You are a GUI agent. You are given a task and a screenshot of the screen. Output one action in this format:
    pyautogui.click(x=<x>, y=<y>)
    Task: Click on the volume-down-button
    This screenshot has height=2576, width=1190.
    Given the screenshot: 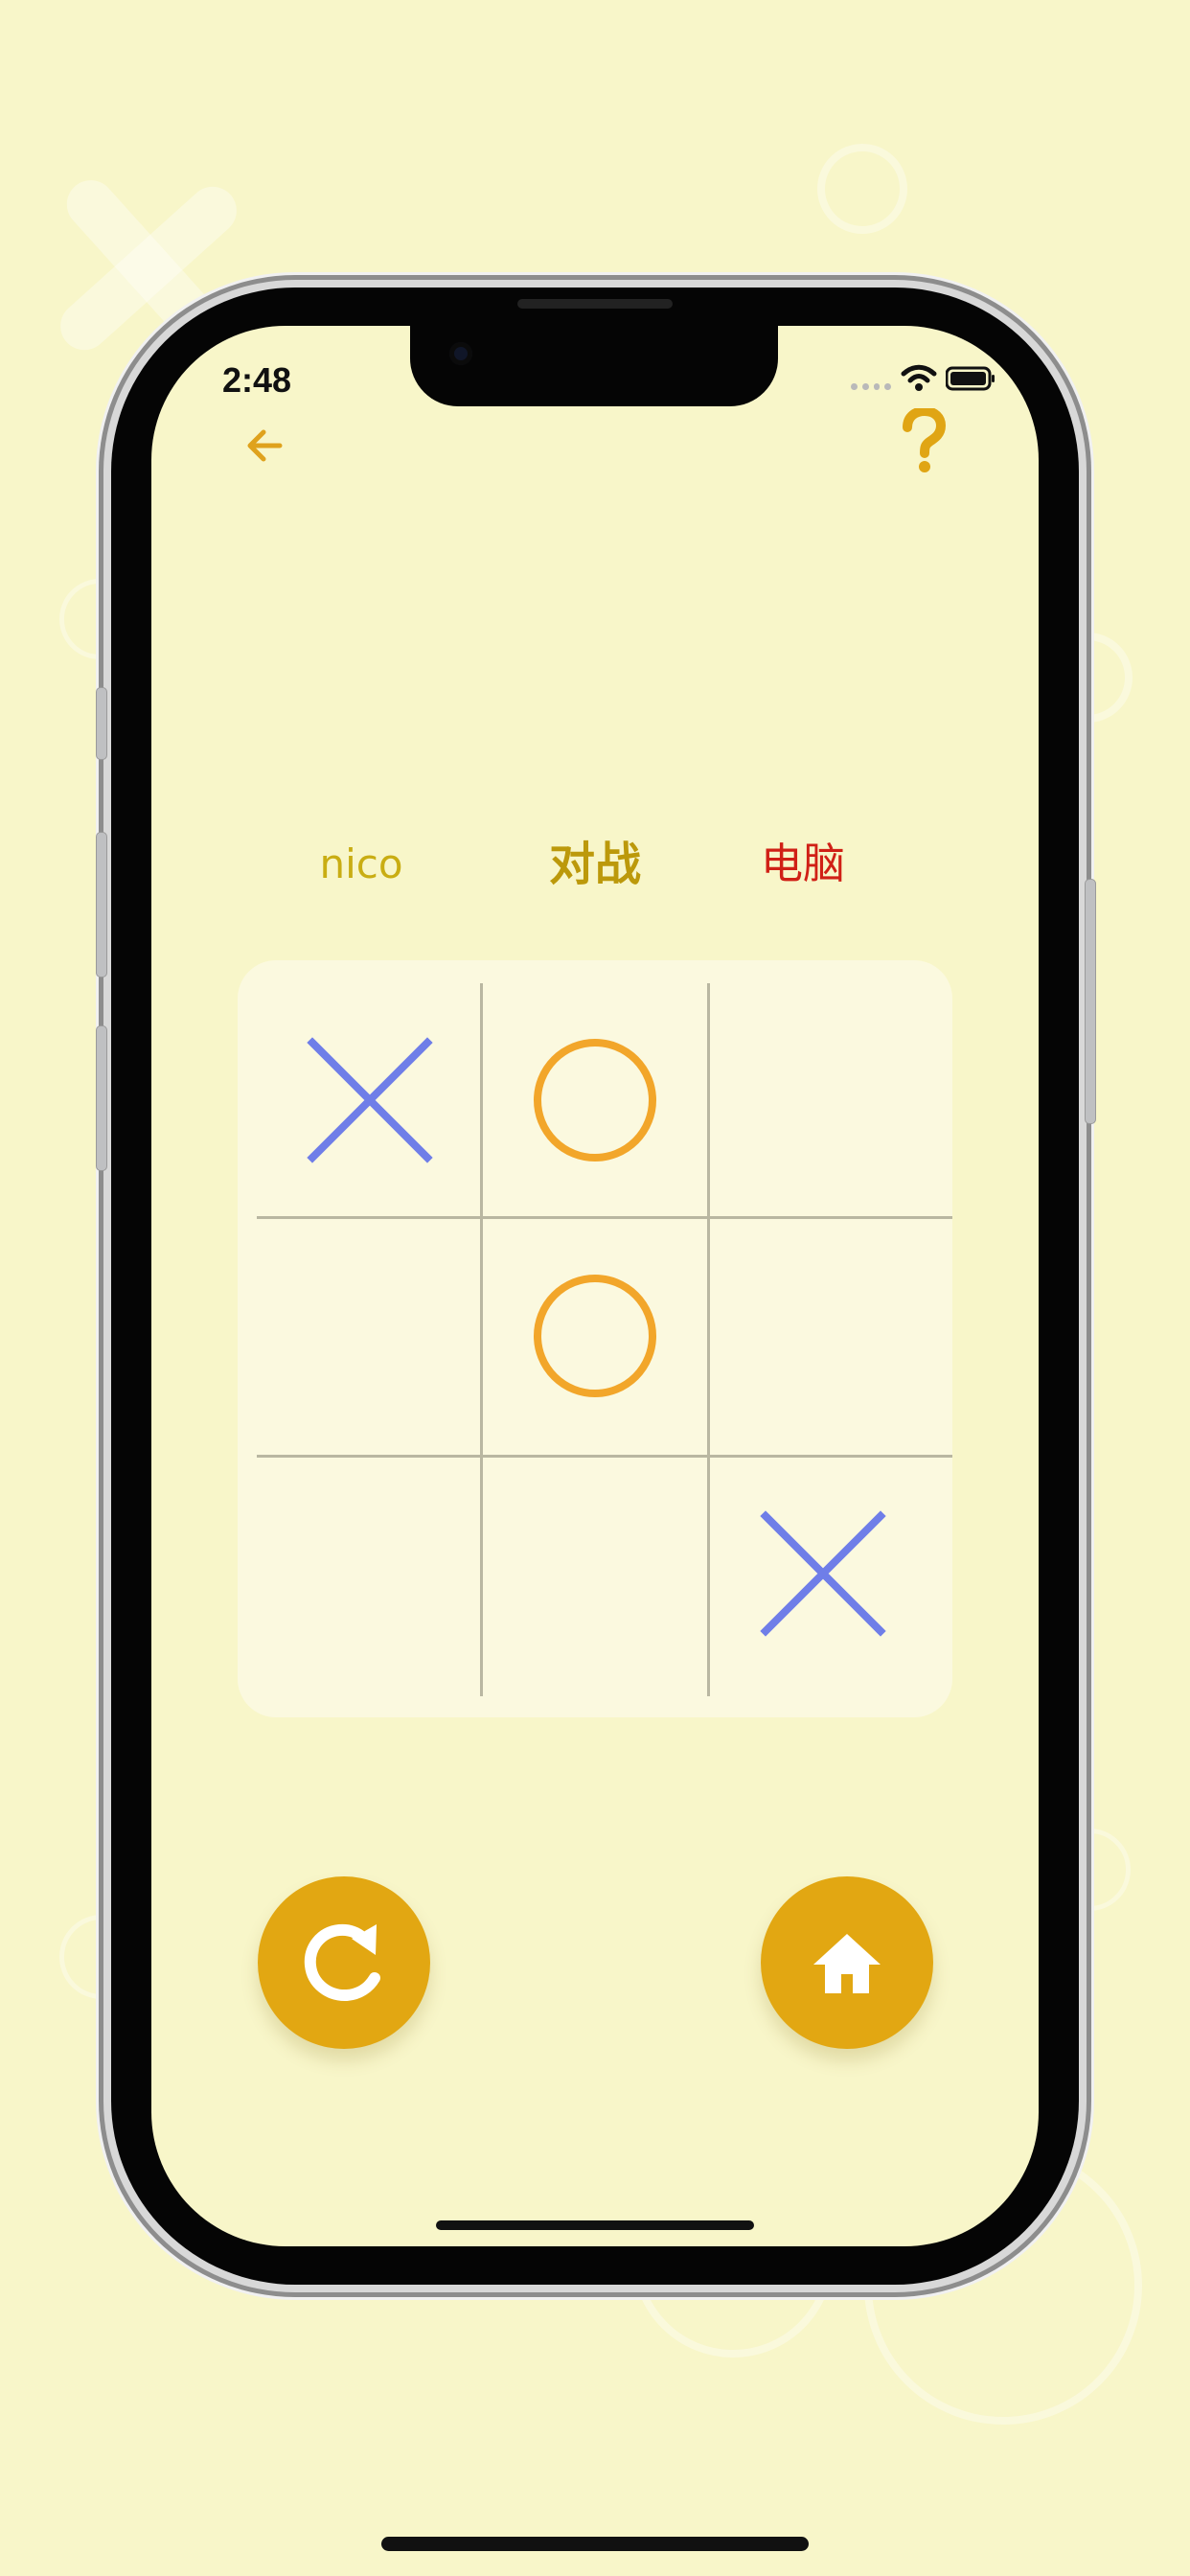 What is the action you would take?
    pyautogui.click(x=101, y=1098)
    